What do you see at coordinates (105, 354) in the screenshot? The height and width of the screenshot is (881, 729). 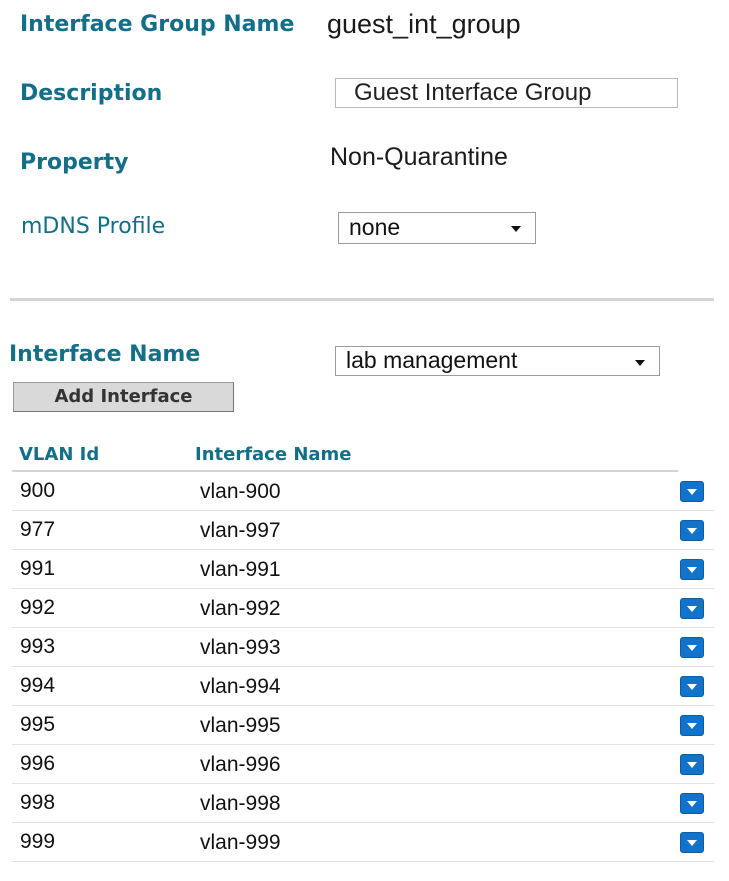 I see `interface-name-label: Interface Name` at bounding box center [105, 354].